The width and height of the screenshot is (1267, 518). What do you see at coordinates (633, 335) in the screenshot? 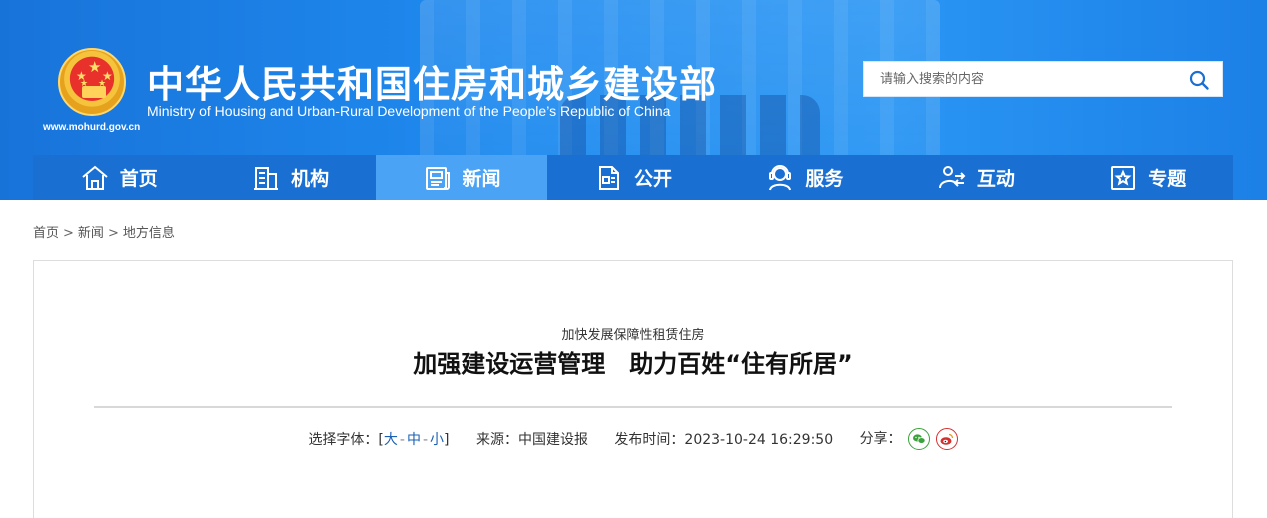
I see `article-kicker: 加快发展保障性租赁住房` at bounding box center [633, 335].